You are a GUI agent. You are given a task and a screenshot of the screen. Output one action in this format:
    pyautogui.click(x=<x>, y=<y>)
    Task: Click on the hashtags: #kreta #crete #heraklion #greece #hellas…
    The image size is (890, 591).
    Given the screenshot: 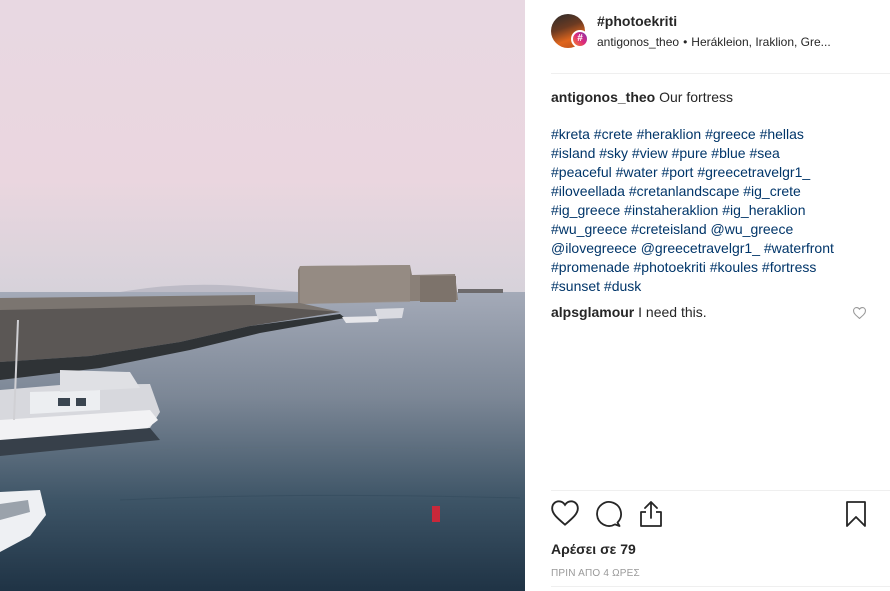 What is the action you would take?
    pyautogui.click(x=711, y=210)
    